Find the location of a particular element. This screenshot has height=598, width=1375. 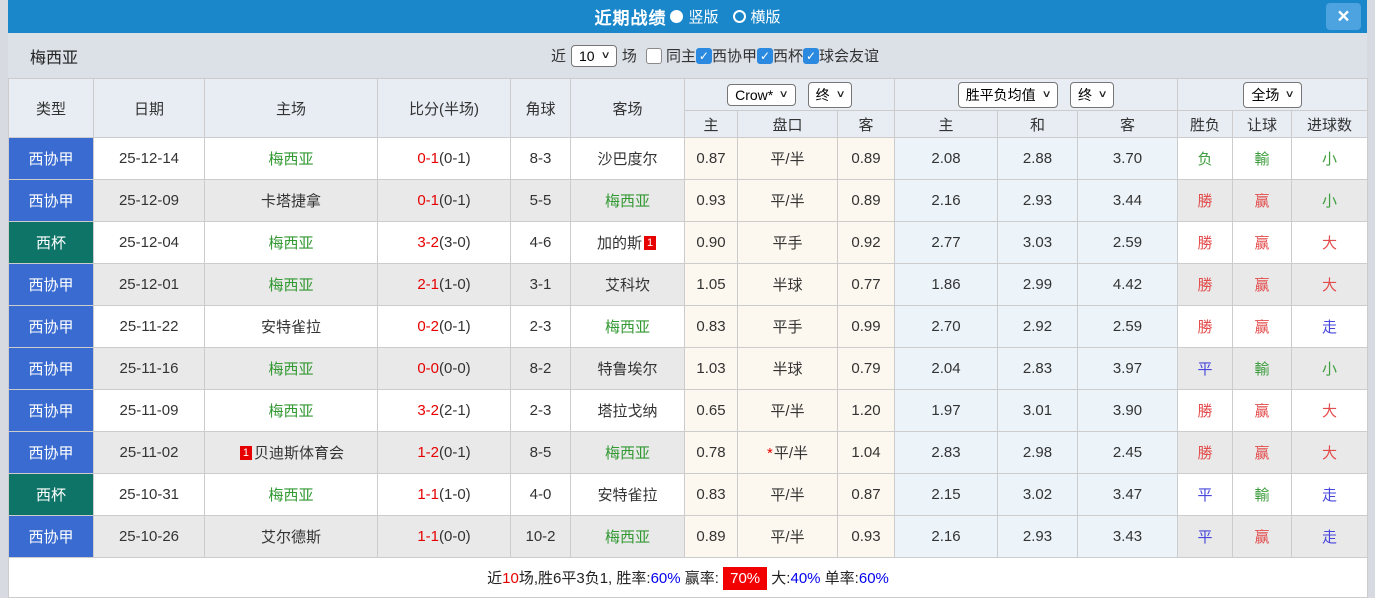

avg-home: 2.04 is located at coordinates (946, 368).